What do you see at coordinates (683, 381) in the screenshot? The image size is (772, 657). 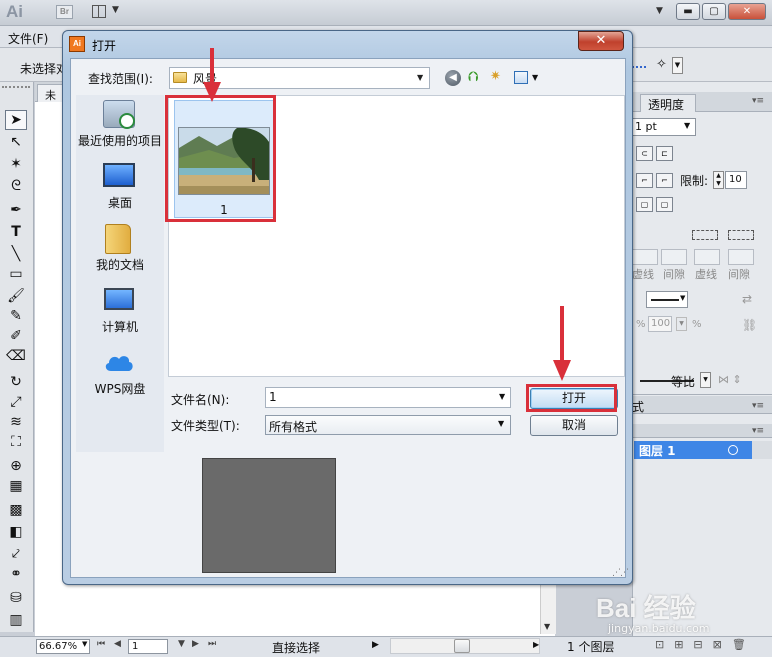 I see `profile-label: 等比` at bounding box center [683, 381].